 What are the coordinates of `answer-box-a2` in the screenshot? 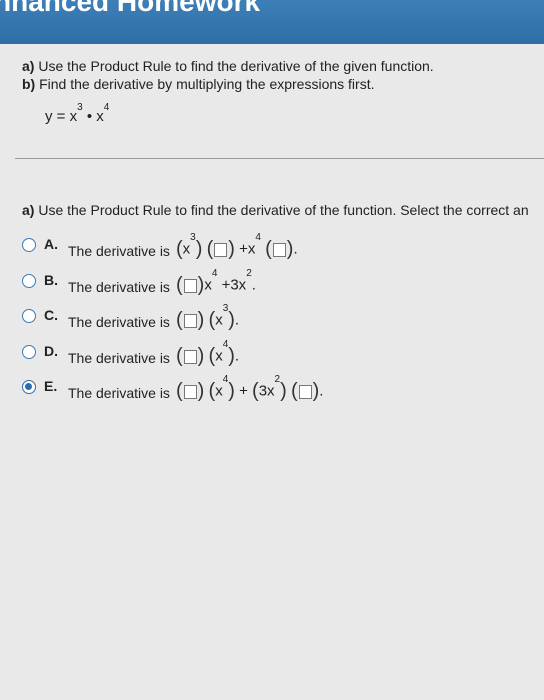 It's located at (279, 249).